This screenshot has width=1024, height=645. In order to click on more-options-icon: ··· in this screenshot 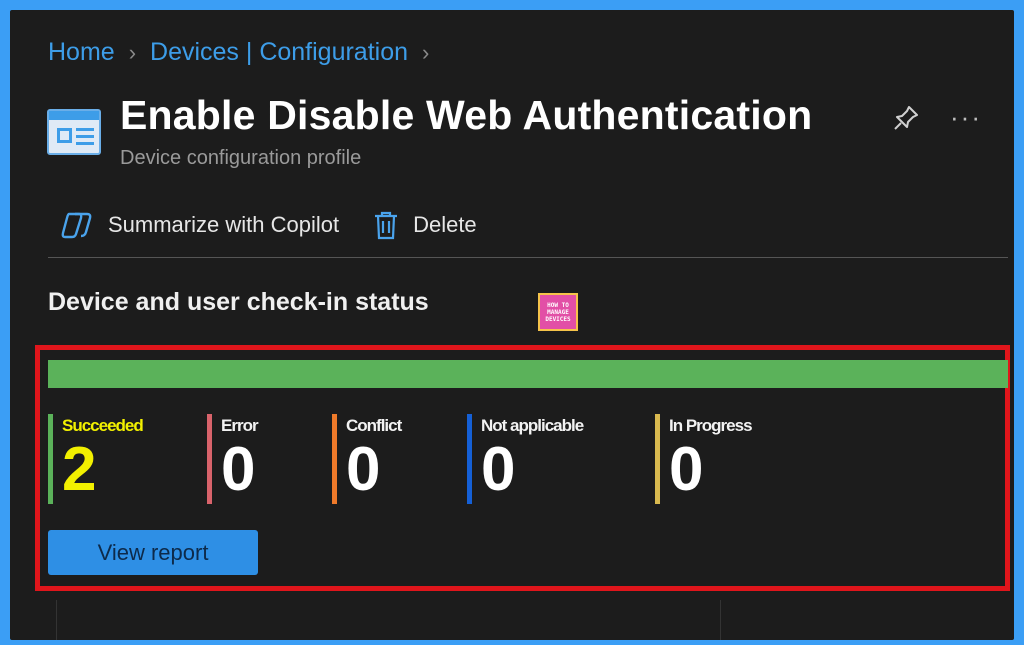, I will do `click(966, 117)`.